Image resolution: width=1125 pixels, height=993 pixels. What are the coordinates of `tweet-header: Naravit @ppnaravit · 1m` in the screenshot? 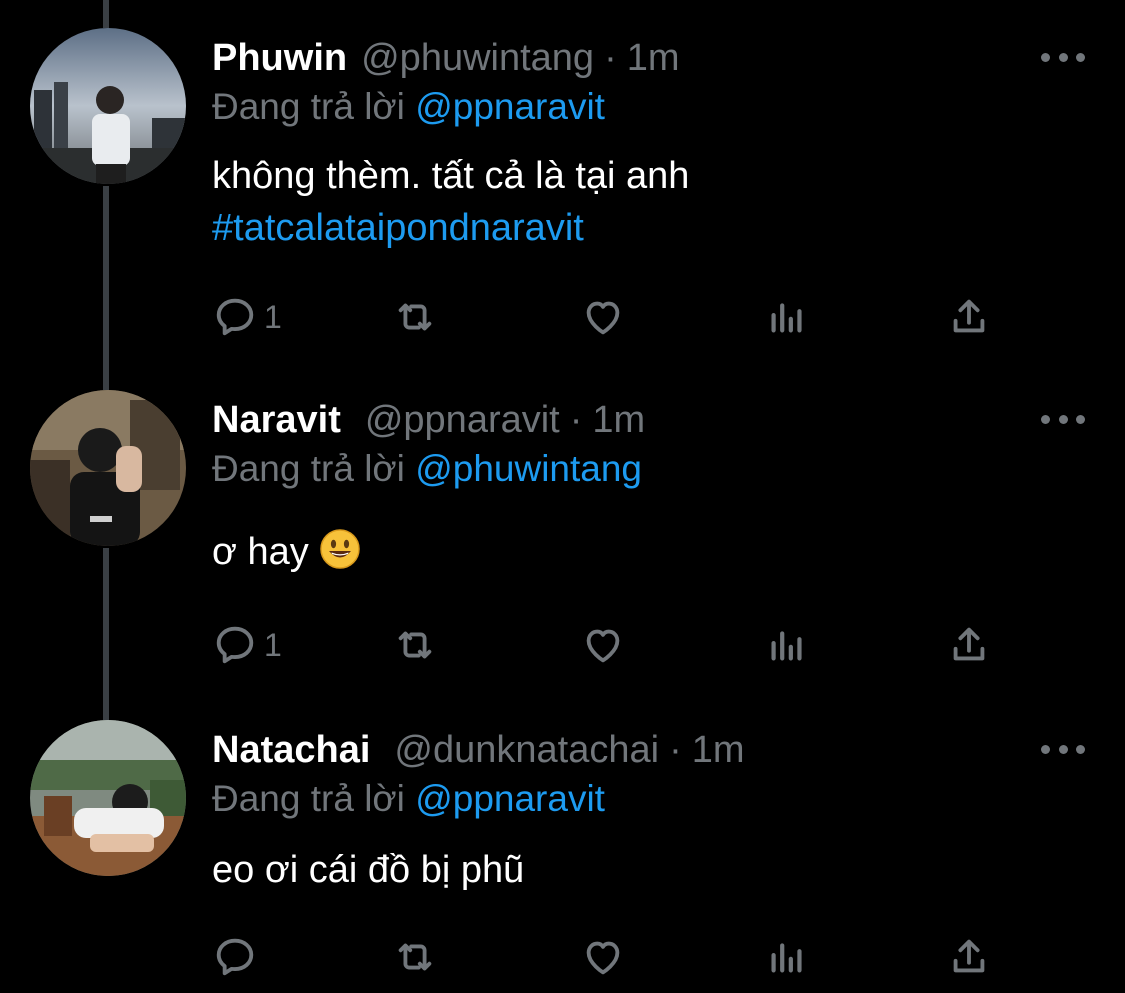 It's located at (428, 420).